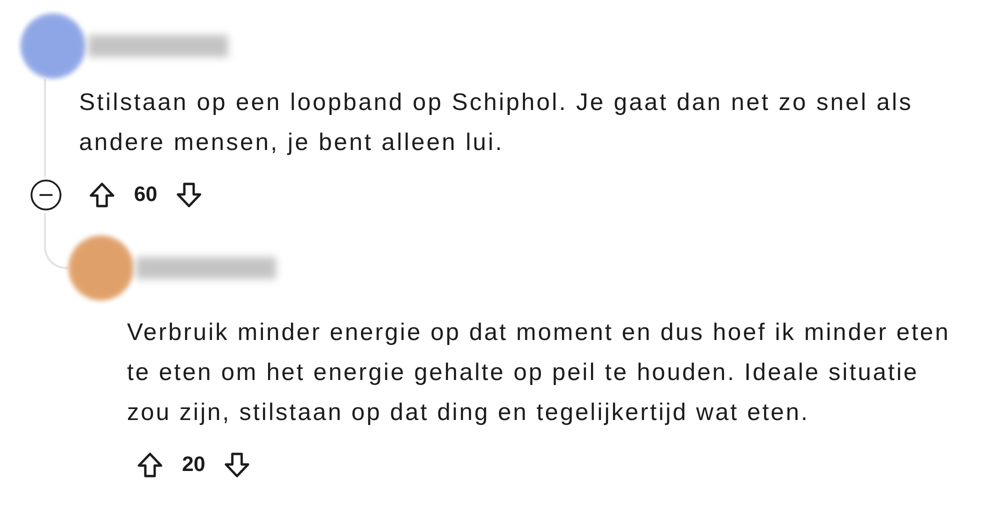 The width and height of the screenshot is (990, 520). I want to click on vote-count: 60, so click(146, 195).